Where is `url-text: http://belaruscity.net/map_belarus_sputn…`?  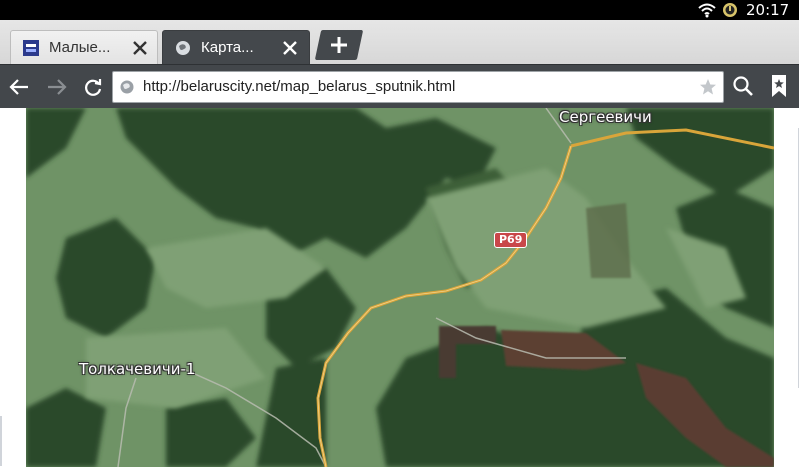 url-text: http://belaruscity.net/map_belarus_sputn… is located at coordinates (299, 86).